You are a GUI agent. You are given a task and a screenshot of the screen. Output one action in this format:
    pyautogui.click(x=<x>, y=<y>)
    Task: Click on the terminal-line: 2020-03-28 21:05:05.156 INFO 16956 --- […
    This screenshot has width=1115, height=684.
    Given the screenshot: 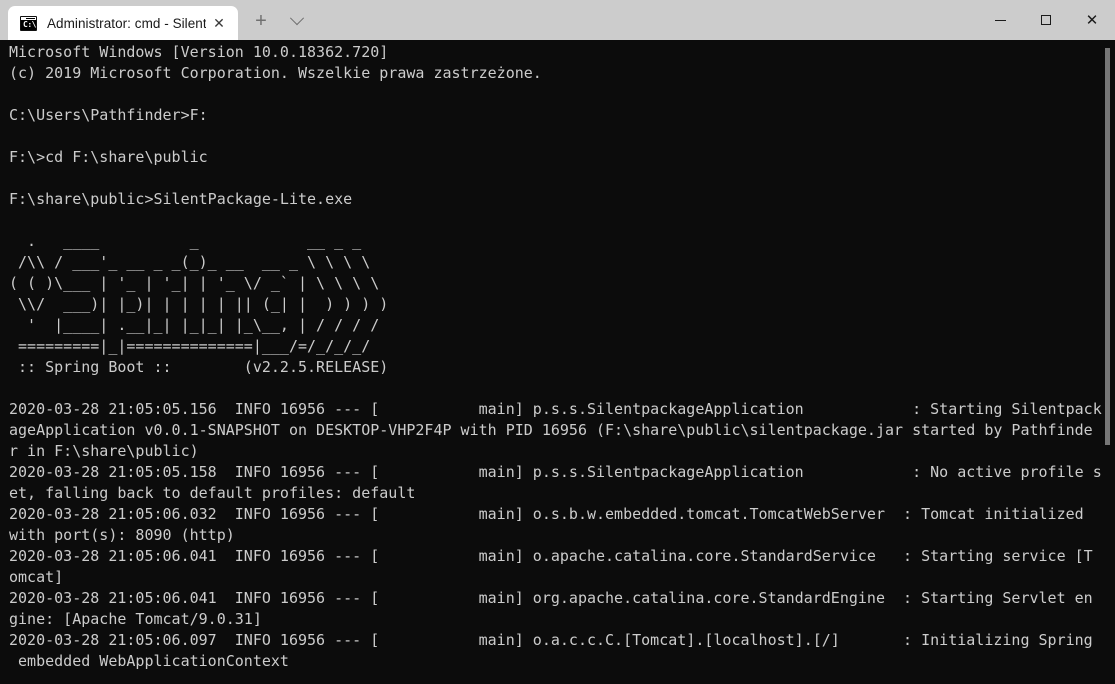 What is the action you would take?
    pyautogui.click(x=555, y=409)
    